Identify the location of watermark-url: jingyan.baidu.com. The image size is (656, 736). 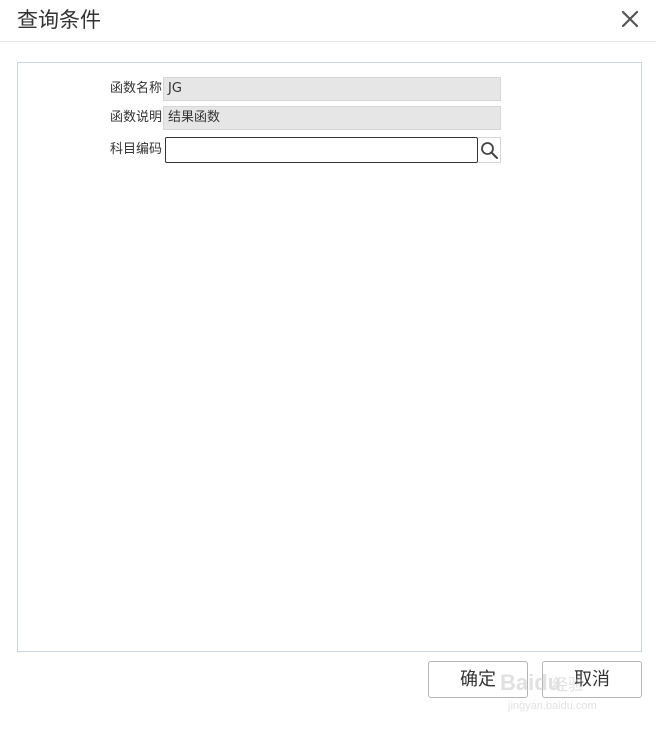
(552, 706).